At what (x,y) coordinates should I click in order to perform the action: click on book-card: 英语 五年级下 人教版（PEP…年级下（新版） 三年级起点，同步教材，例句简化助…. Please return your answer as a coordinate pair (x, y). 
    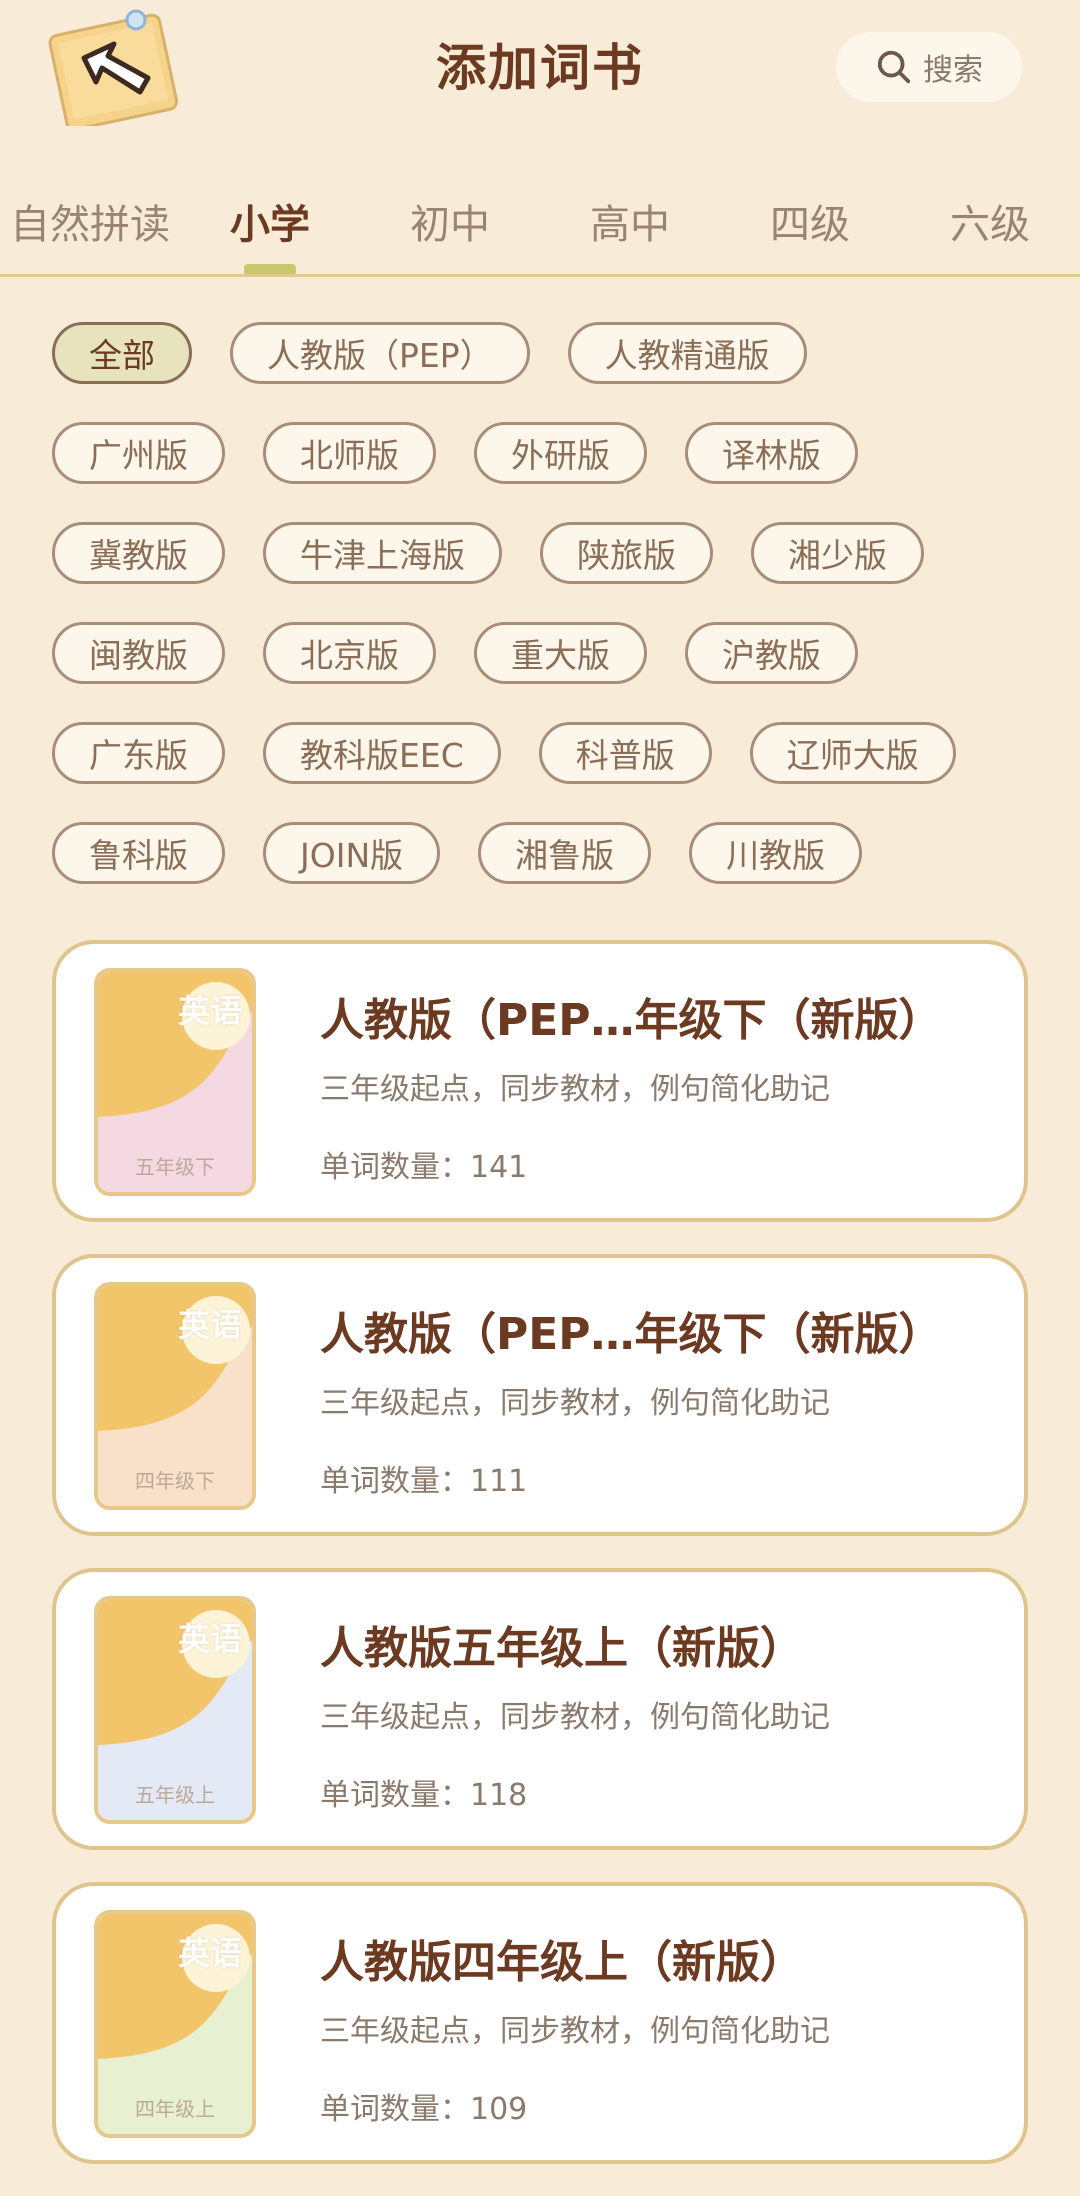
    Looking at the image, I should click on (540, 1081).